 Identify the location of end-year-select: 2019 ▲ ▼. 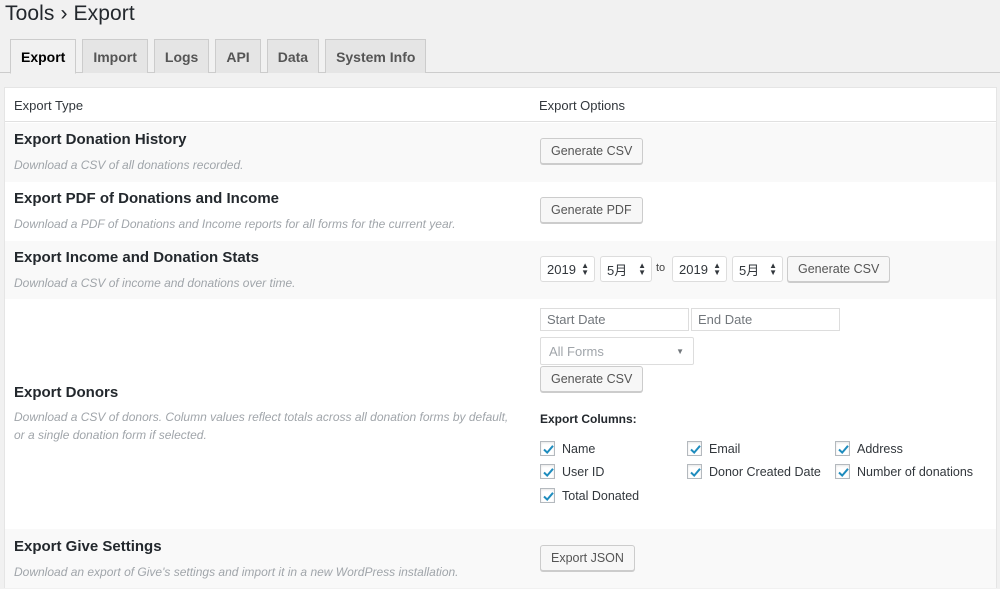
(699, 269).